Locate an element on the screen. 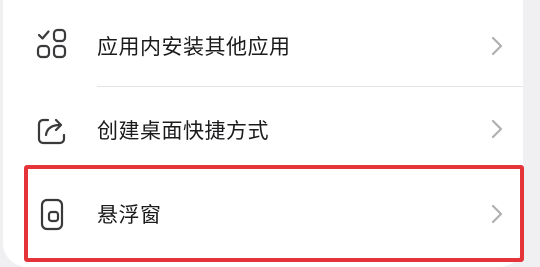 The image size is (540, 267). install-other-apps-label: 应用内安装其他应用 is located at coordinates (194, 47).